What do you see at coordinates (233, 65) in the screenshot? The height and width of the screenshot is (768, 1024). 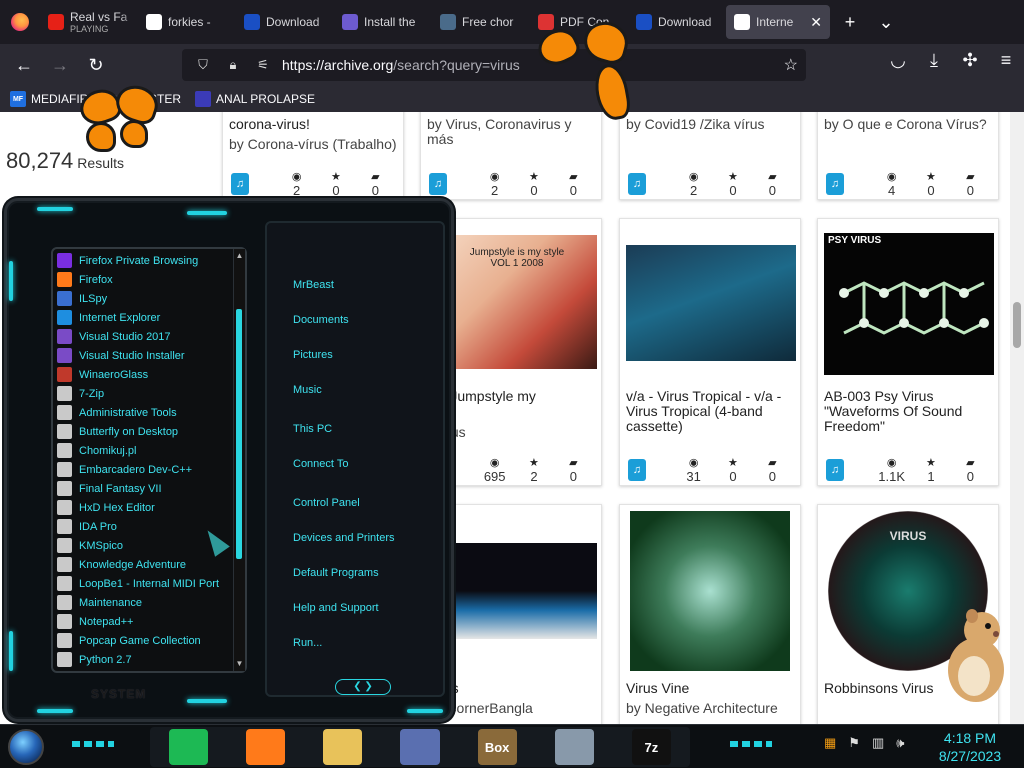 I see `lock-icon: 🔒︎` at bounding box center [233, 65].